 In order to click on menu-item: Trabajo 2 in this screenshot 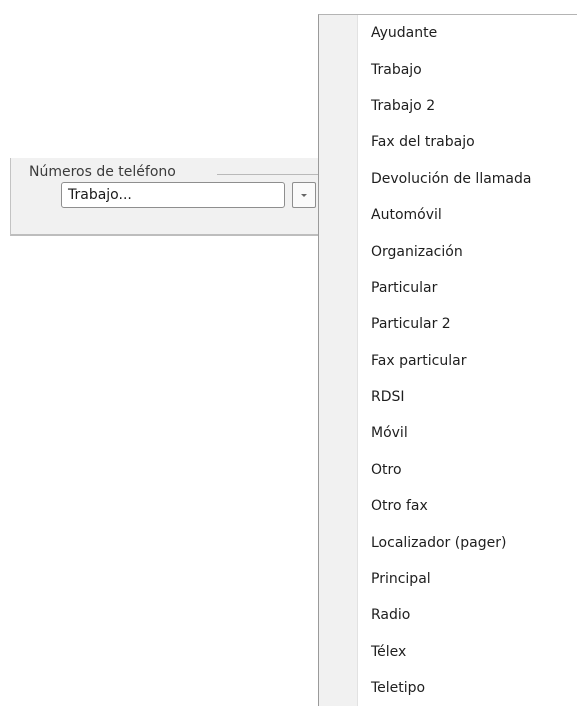, I will do `click(448, 106)`.